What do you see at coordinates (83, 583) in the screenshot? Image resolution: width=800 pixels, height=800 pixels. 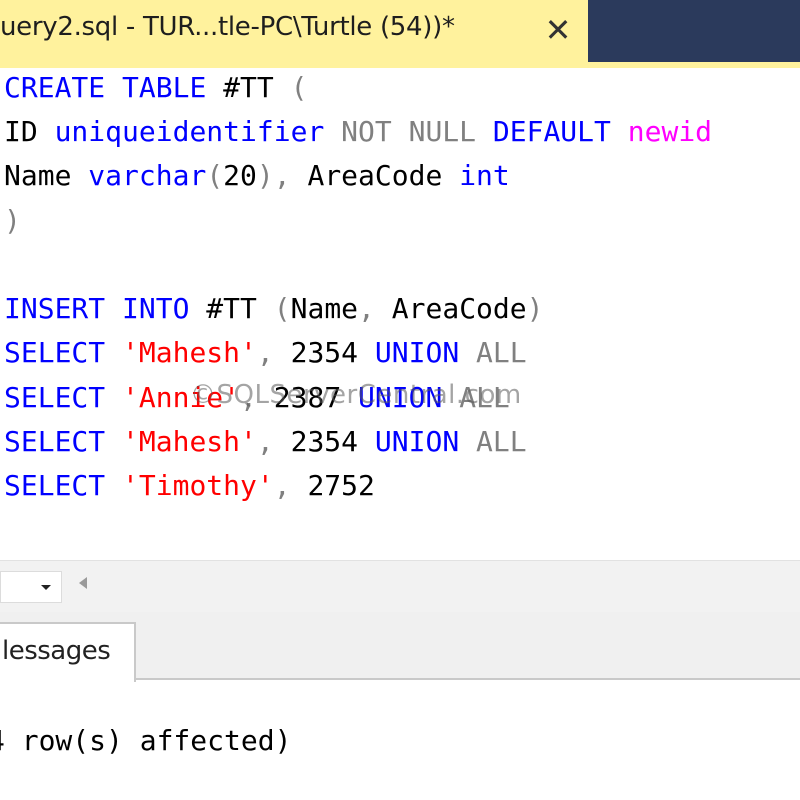 I see `scroll-left-arrow-icon` at bounding box center [83, 583].